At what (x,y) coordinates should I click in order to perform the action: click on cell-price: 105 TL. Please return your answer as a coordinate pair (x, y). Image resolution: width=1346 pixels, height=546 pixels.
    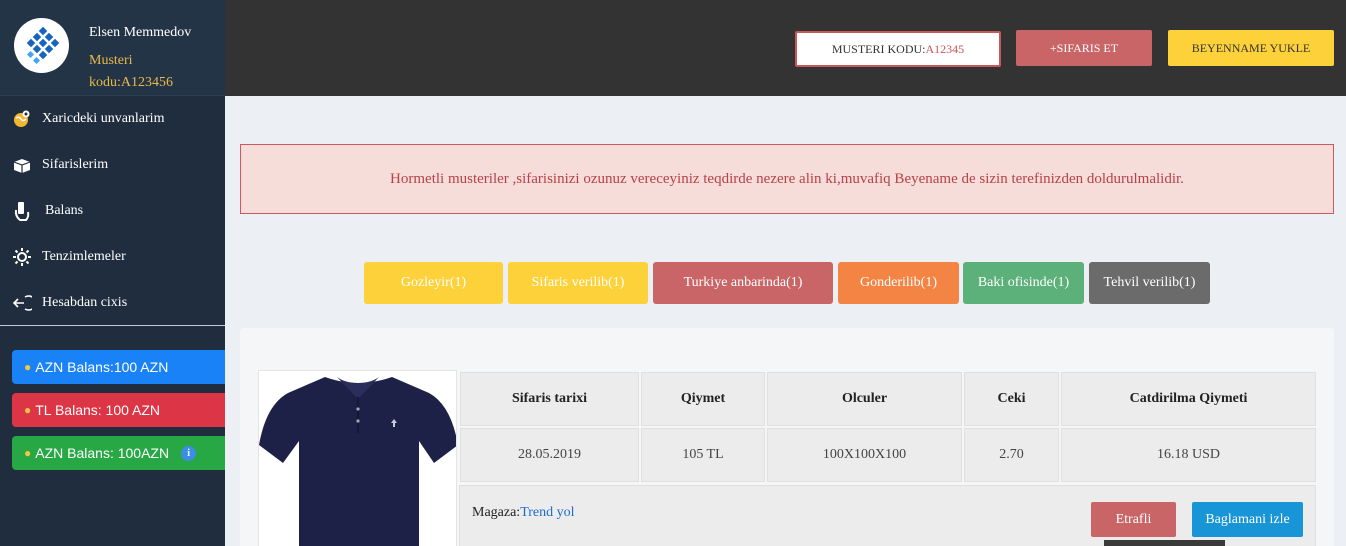
    Looking at the image, I should click on (703, 455).